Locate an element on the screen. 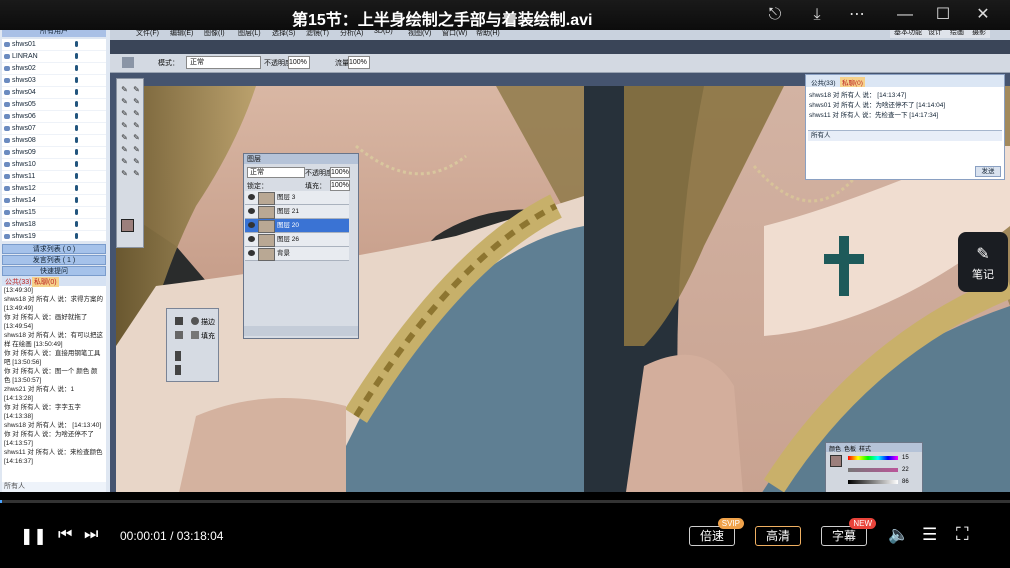  layer-row: 图层 26 is located at coordinates (297, 240).